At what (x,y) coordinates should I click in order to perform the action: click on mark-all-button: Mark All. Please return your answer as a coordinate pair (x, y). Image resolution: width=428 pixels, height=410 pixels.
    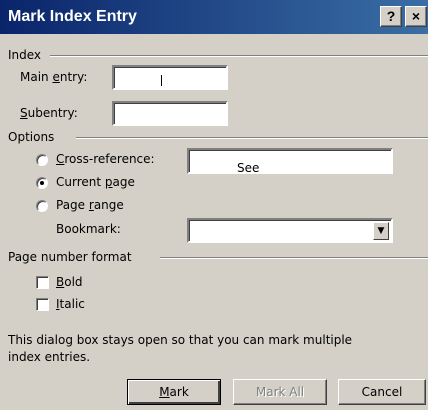
    Looking at the image, I should click on (280, 392).